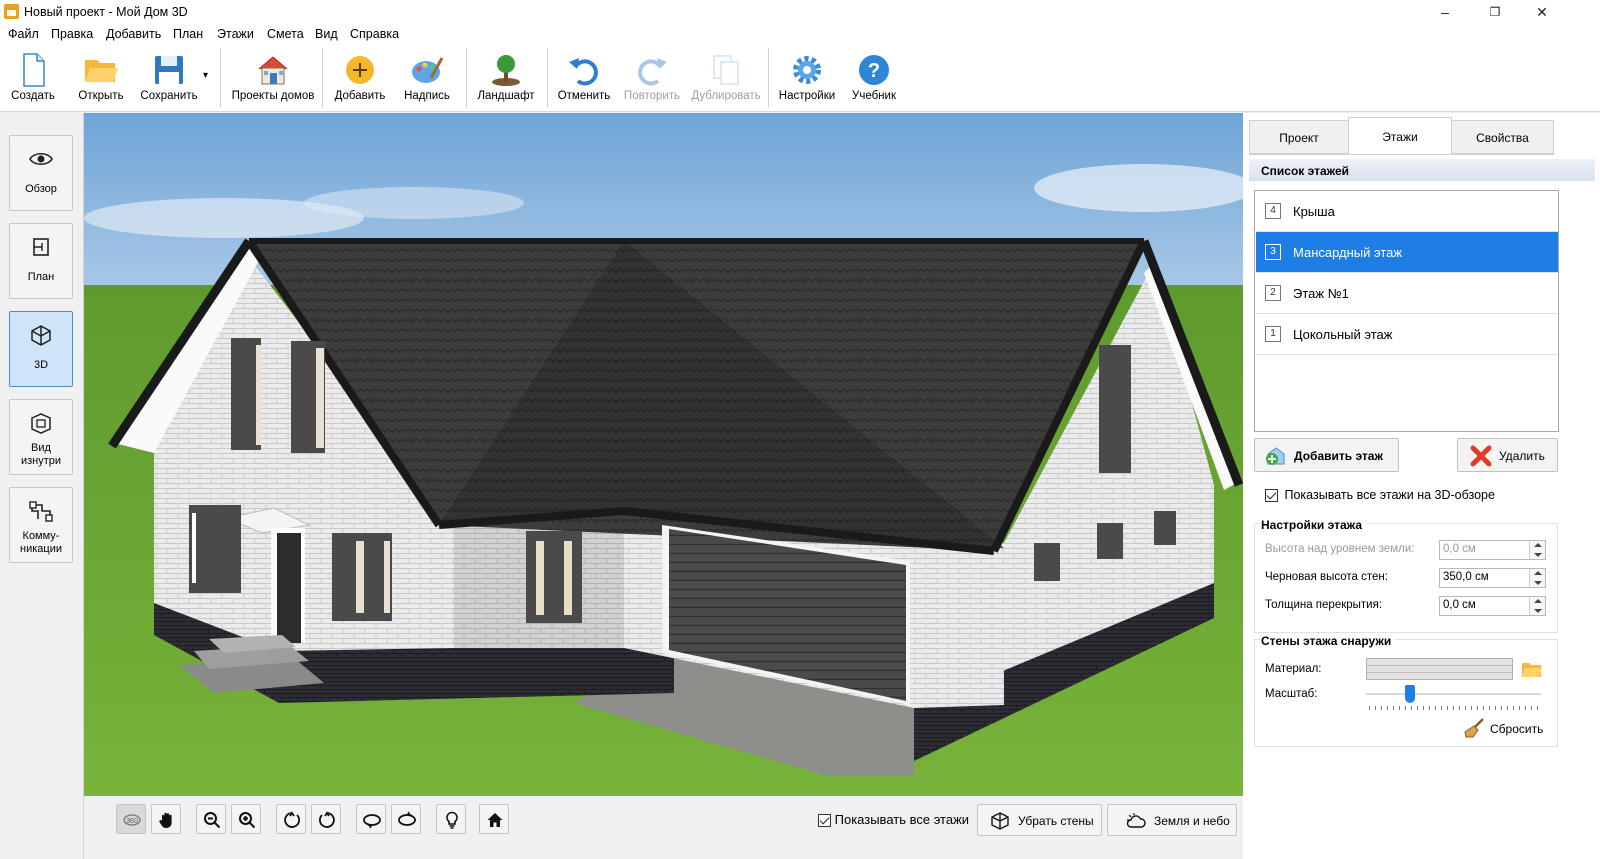 This screenshot has width=1600, height=859. I want to click on menu-floors: Этажи, so click(235, 34).